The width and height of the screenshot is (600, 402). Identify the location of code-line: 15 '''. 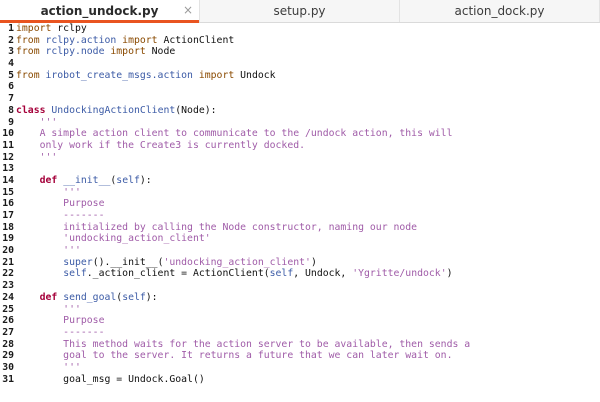
(300, 193).